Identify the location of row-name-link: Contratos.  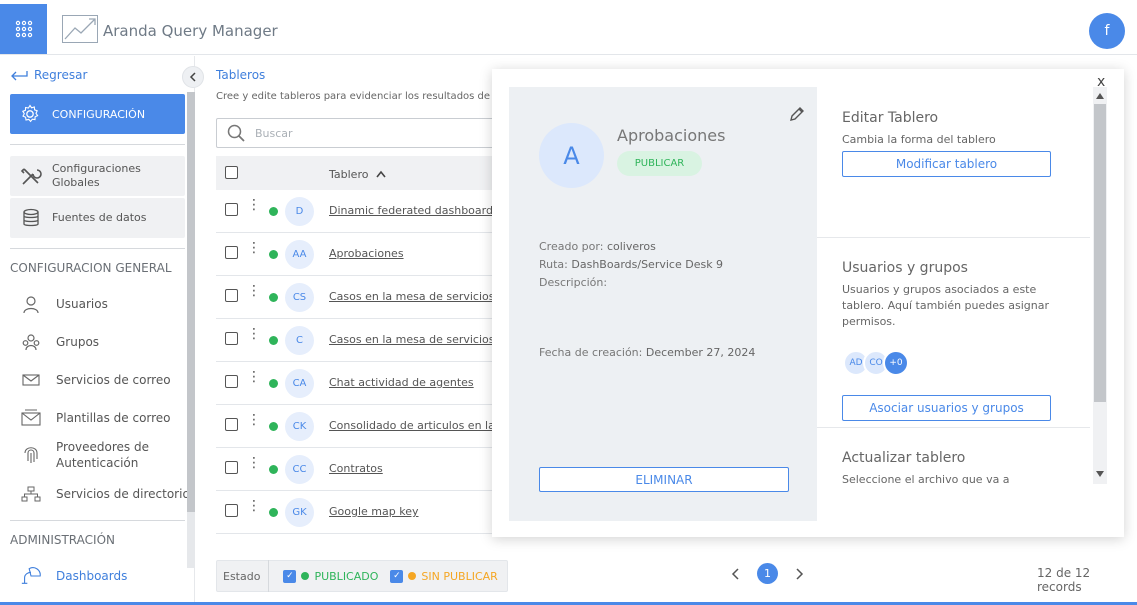
(414, 468).